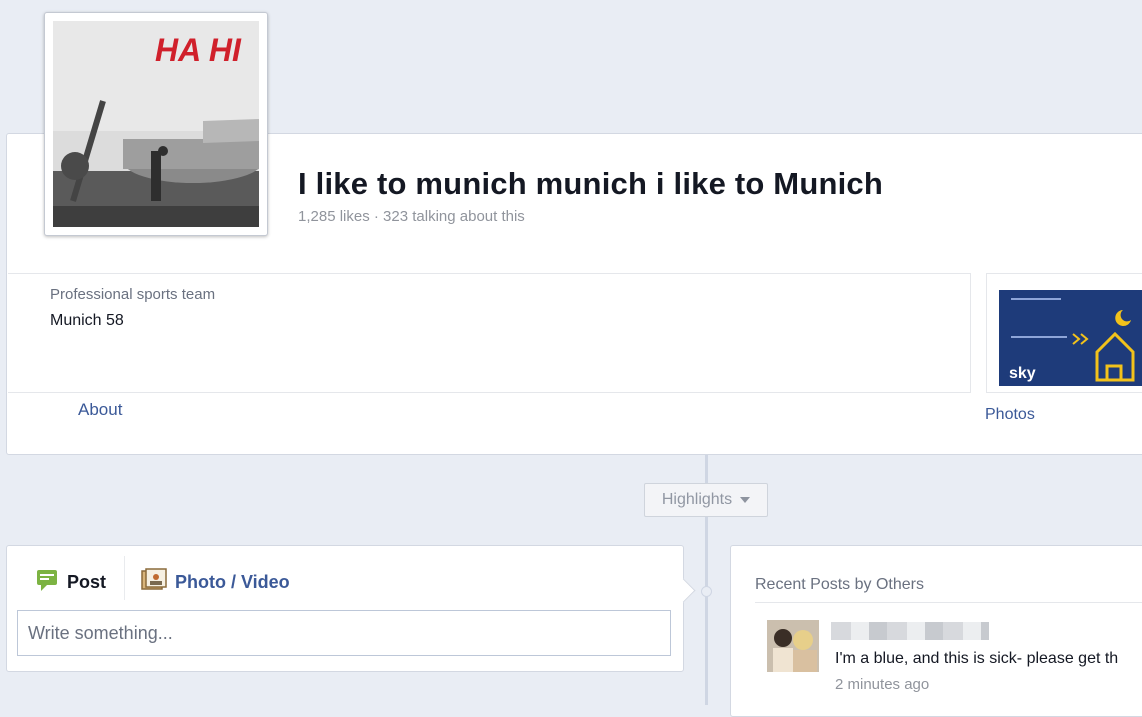 This screenshot has height=717, width=1142. What do you see at coordinates (793, 646) in the screenshot?
I see `avatar` at bounding box center [793, 646].